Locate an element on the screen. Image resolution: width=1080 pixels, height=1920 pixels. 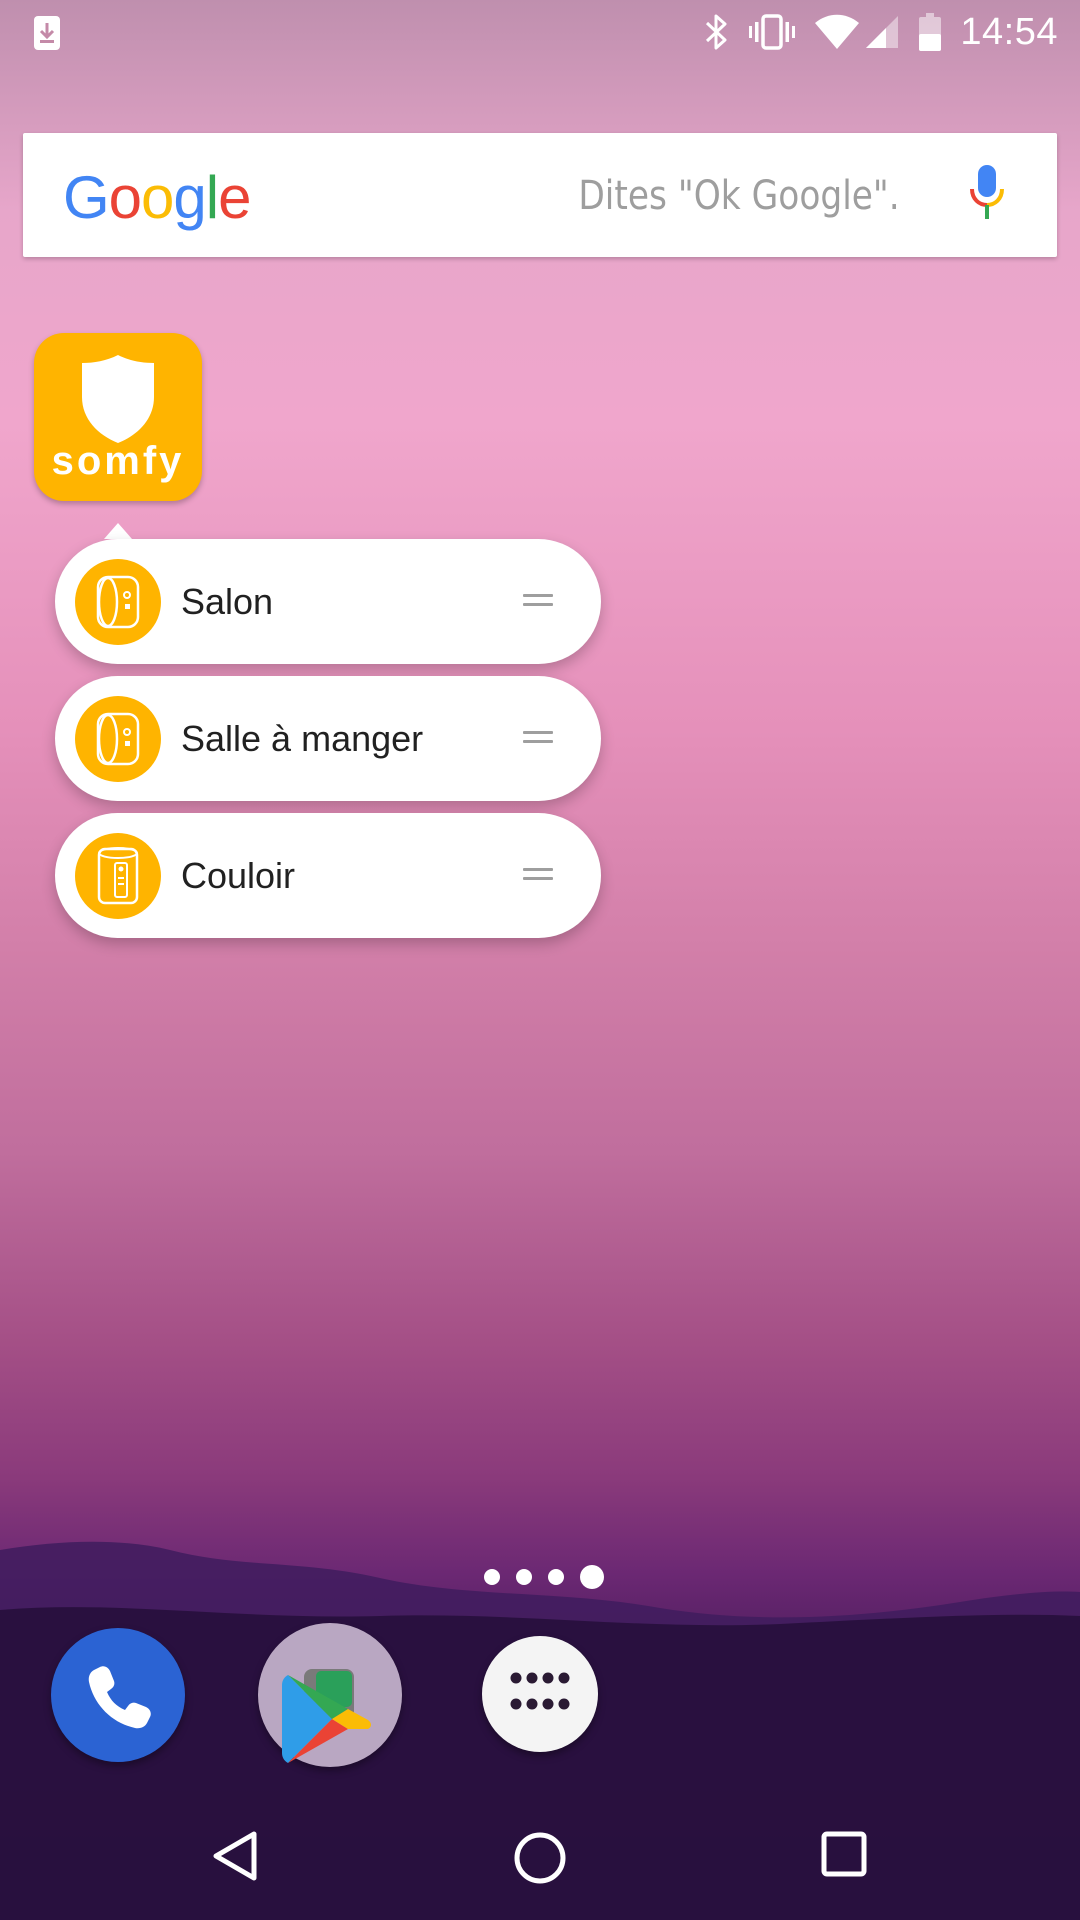
shortcut-salle-a-manger: Salle à manger is located at coordinates (328, 738).